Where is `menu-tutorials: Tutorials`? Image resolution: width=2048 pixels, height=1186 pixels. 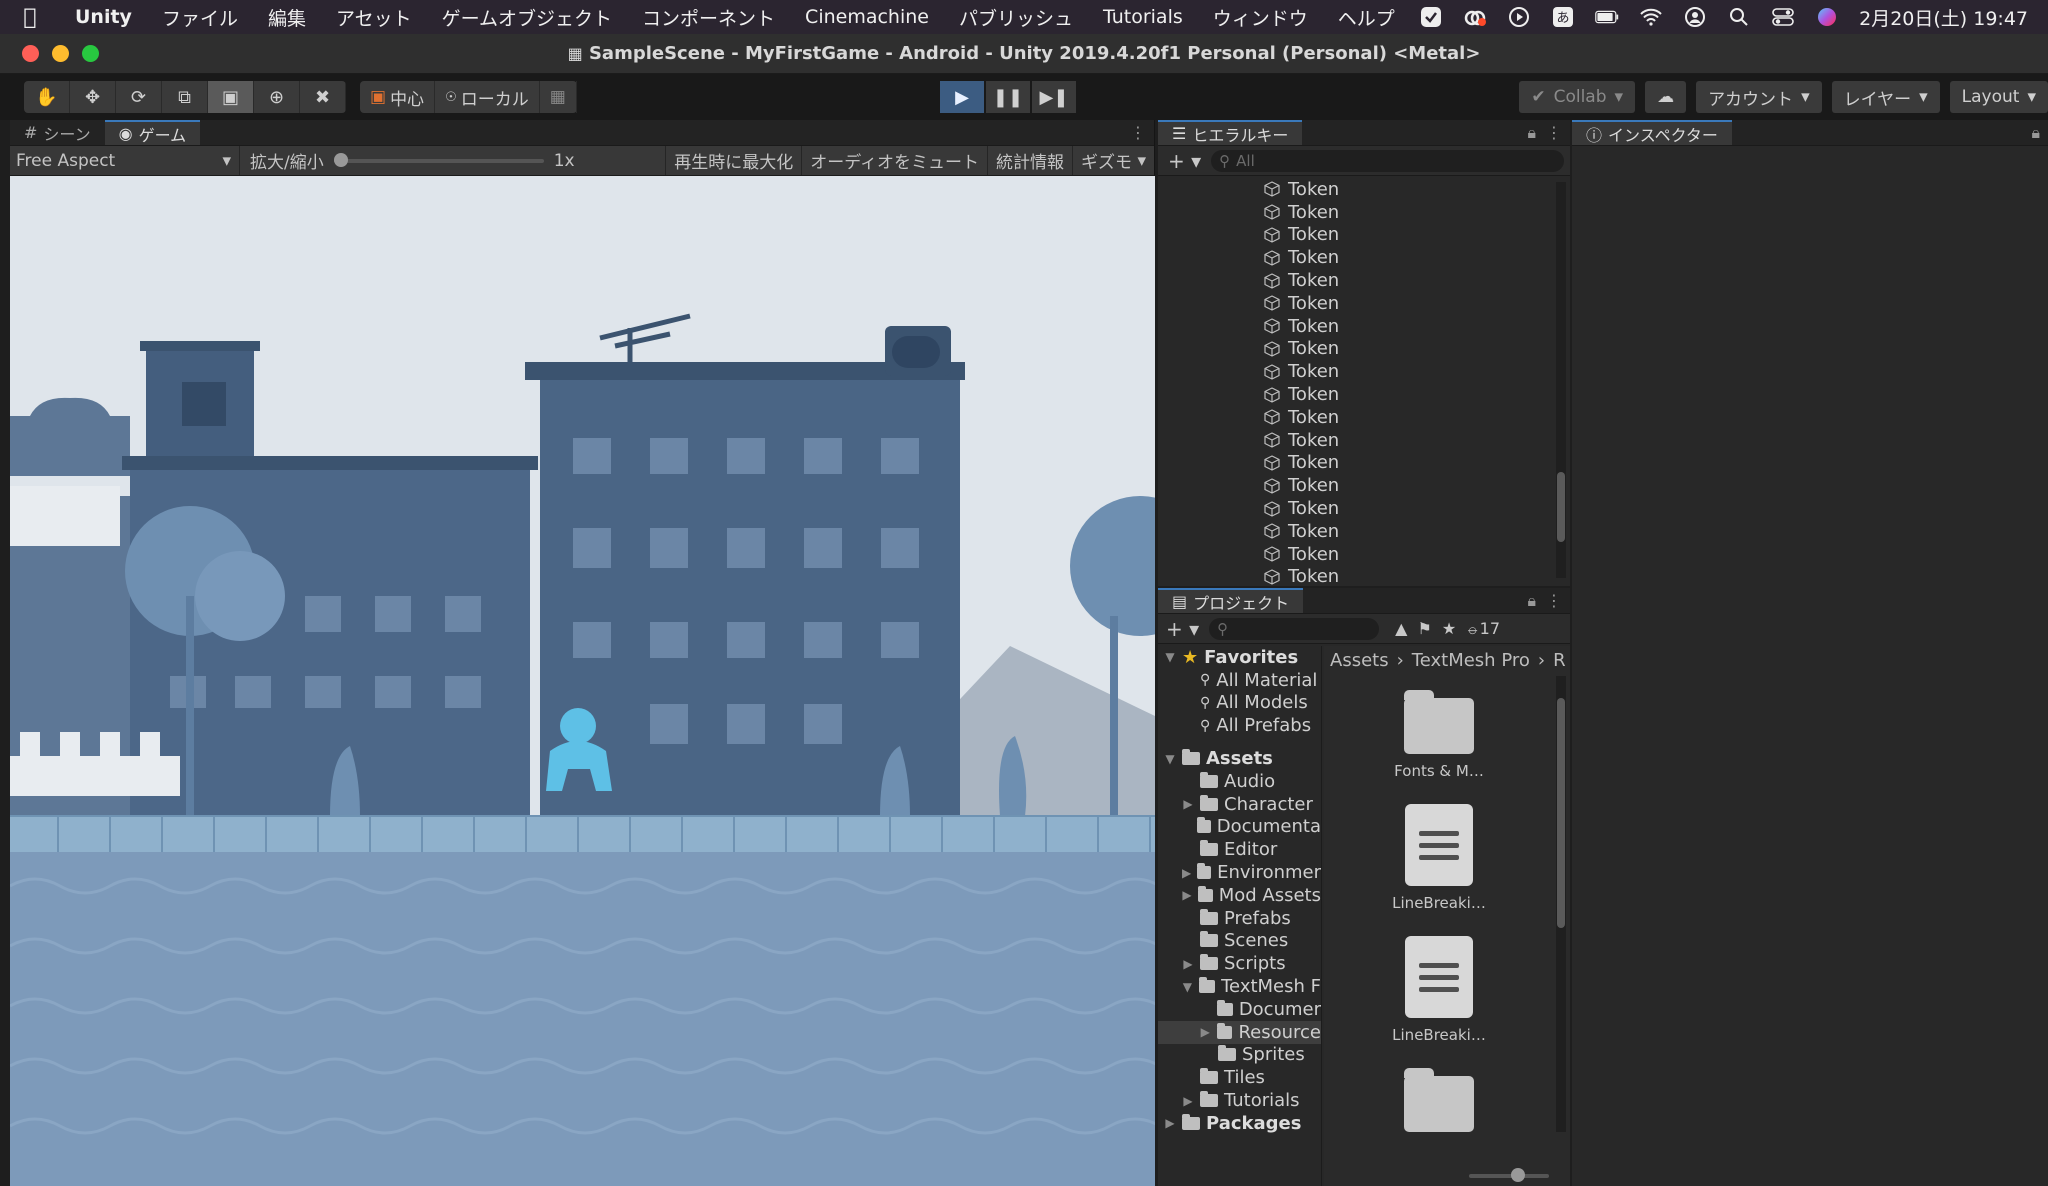 menu-tutorials: Tutorials is located at coordinates (1143, 17).